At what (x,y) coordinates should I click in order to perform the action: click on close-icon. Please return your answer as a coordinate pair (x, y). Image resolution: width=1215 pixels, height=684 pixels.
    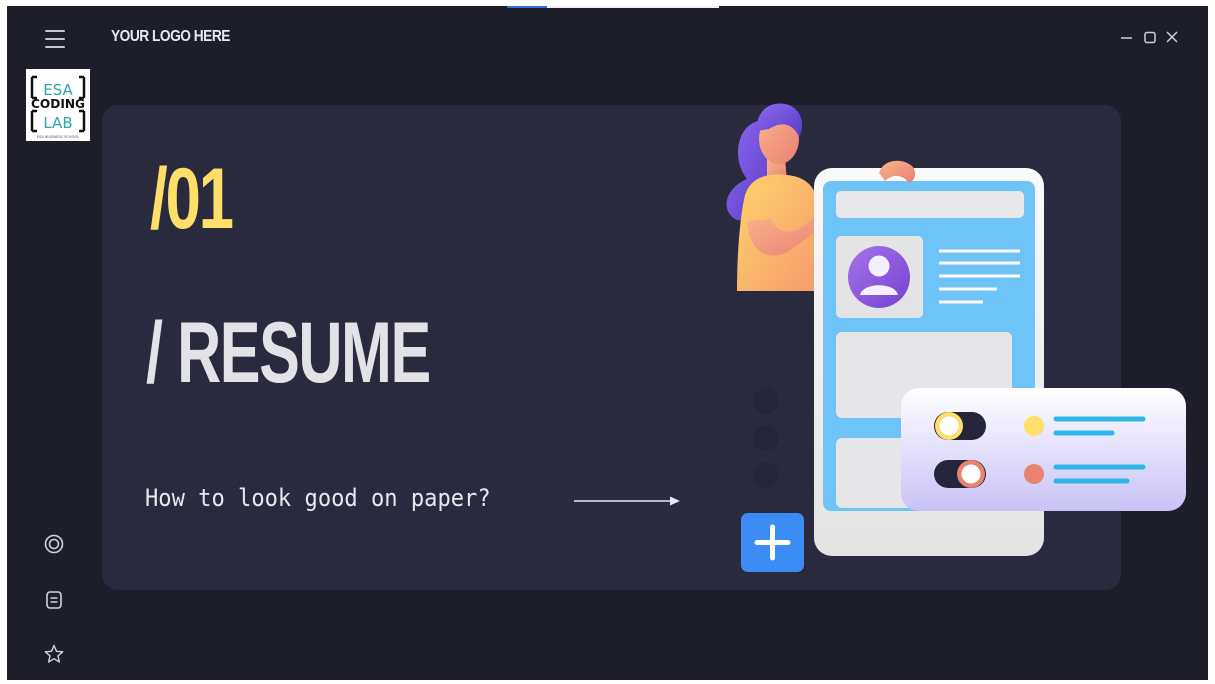
    Looking at the image, I should click on (1172, 37).